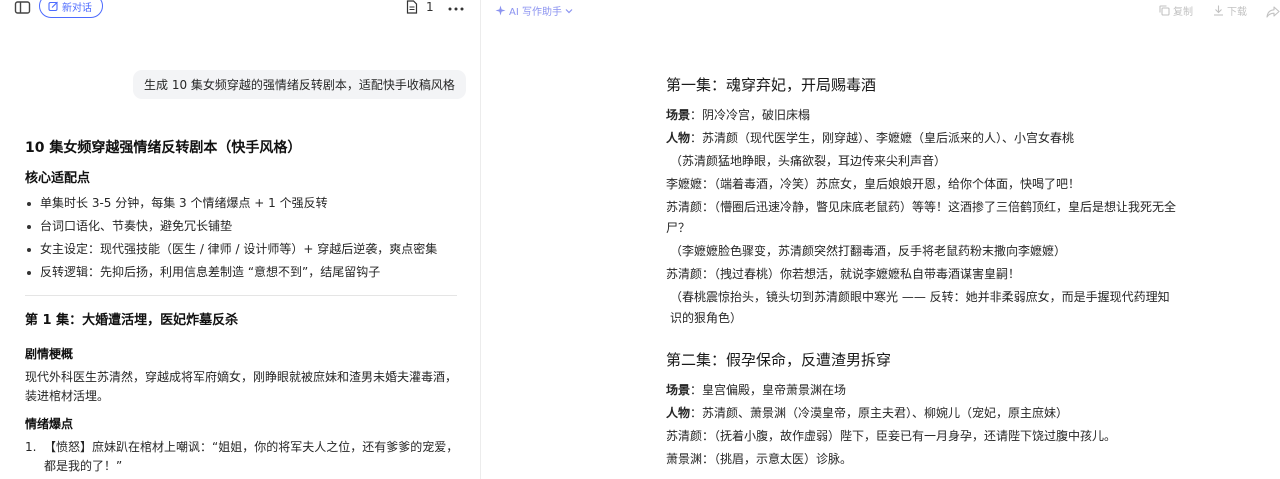 The height and width of the screenshot is (479, 1280). I want to click on new-chat-label: 新对话, so click(77, 8).